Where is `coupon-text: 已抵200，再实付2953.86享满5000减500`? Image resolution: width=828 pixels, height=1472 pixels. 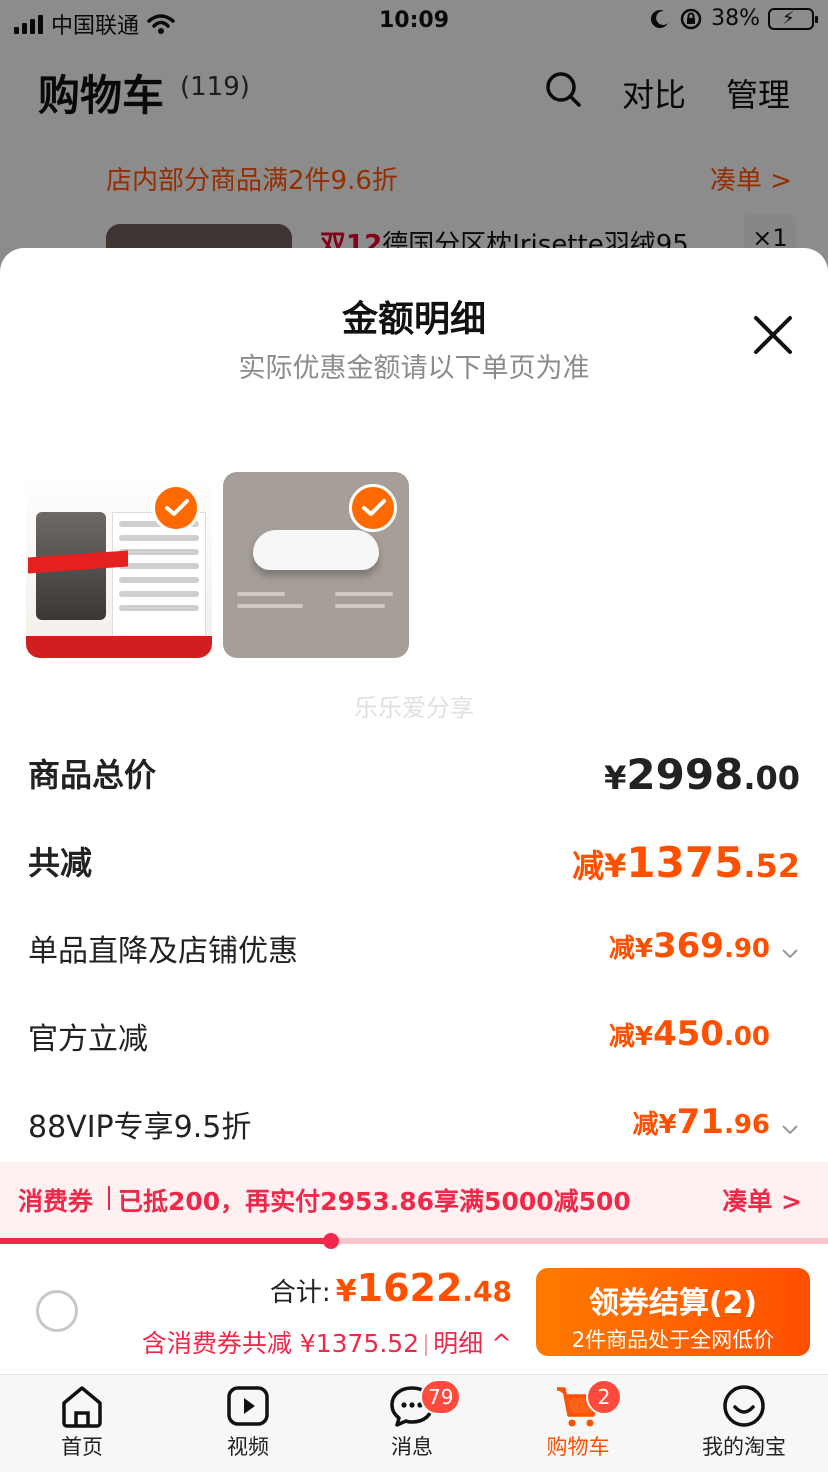 coupon-text: 已抵200，再实付2953.86享满5000减500 is located at coordinates (374, 1201).